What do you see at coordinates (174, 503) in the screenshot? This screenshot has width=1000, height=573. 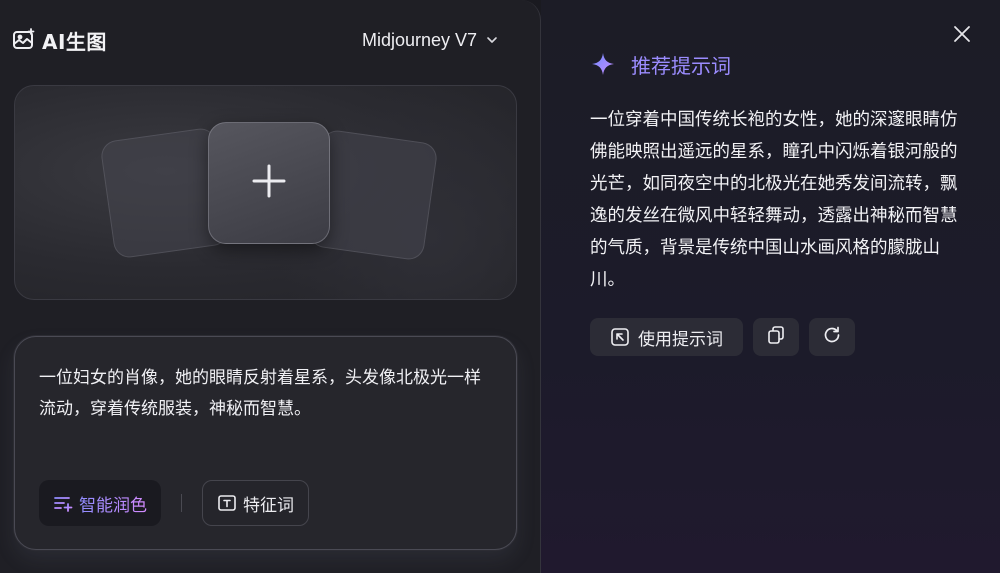 I see `prompt-actions: 智能润色 特征词` at bounding box center [174, 503].